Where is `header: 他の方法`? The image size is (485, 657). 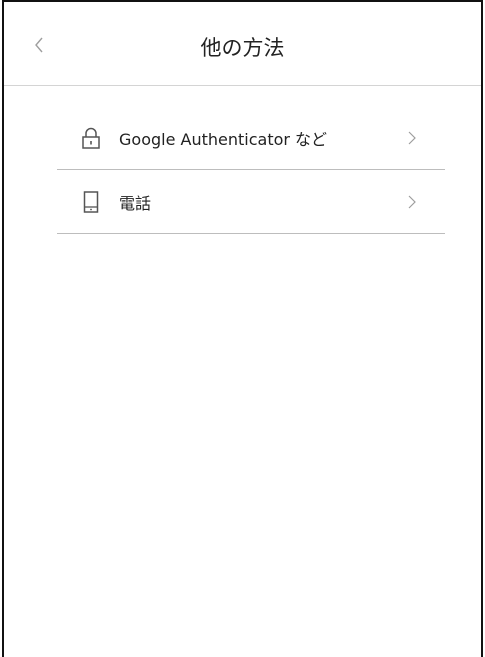
header: 他の方法 is located at coordinates (242, 44).